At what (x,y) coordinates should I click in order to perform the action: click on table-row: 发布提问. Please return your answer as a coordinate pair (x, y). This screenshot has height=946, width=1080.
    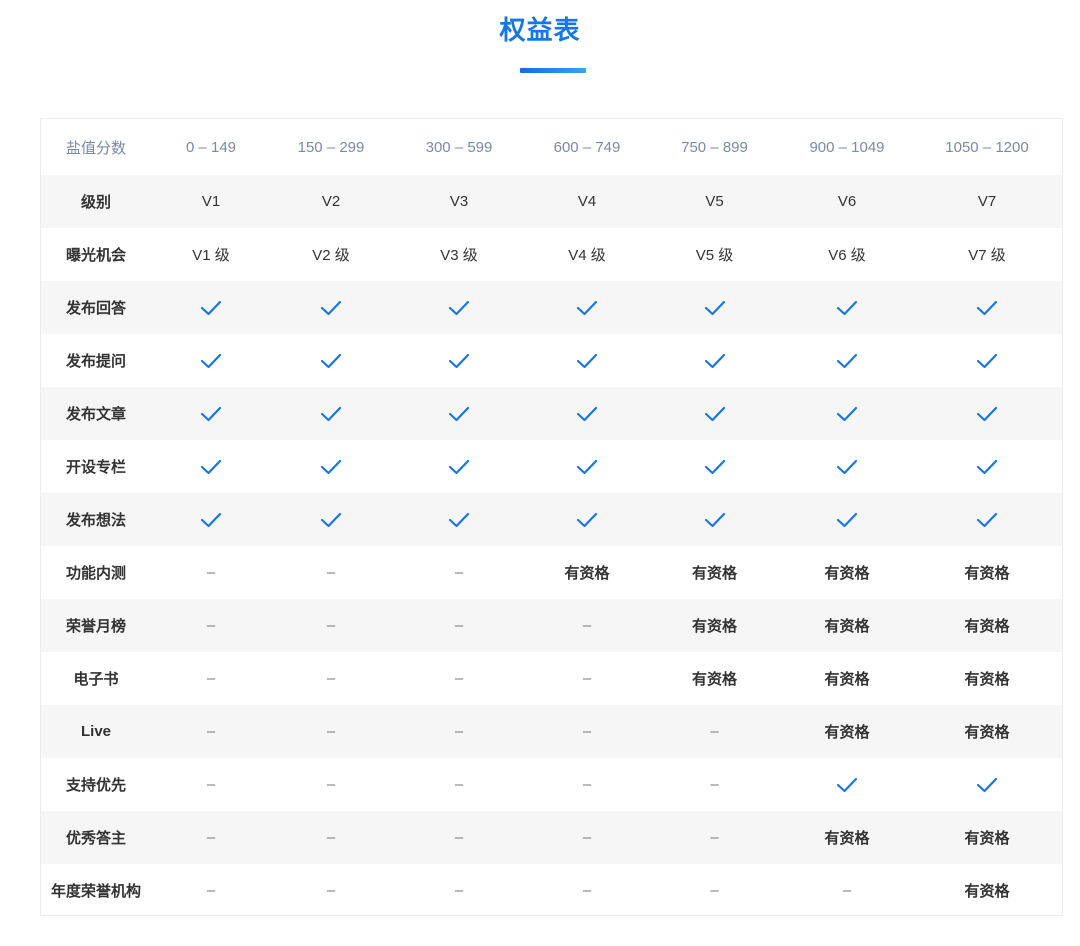
    Looking at the image, I should click on (551, 360).